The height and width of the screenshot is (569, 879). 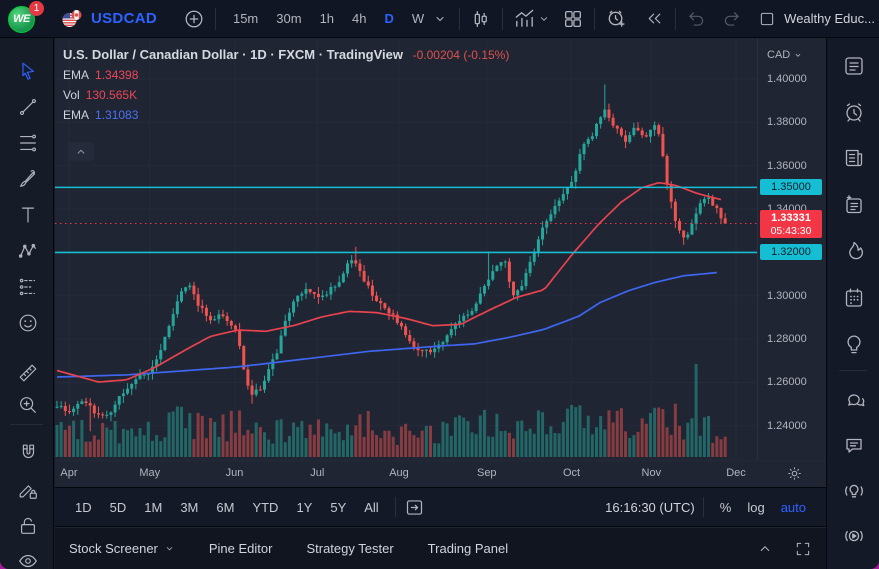 What do you see at coordinates (150, 473) in the screenshot?
I see `month-tick: May` at bounding box center [150, 473].